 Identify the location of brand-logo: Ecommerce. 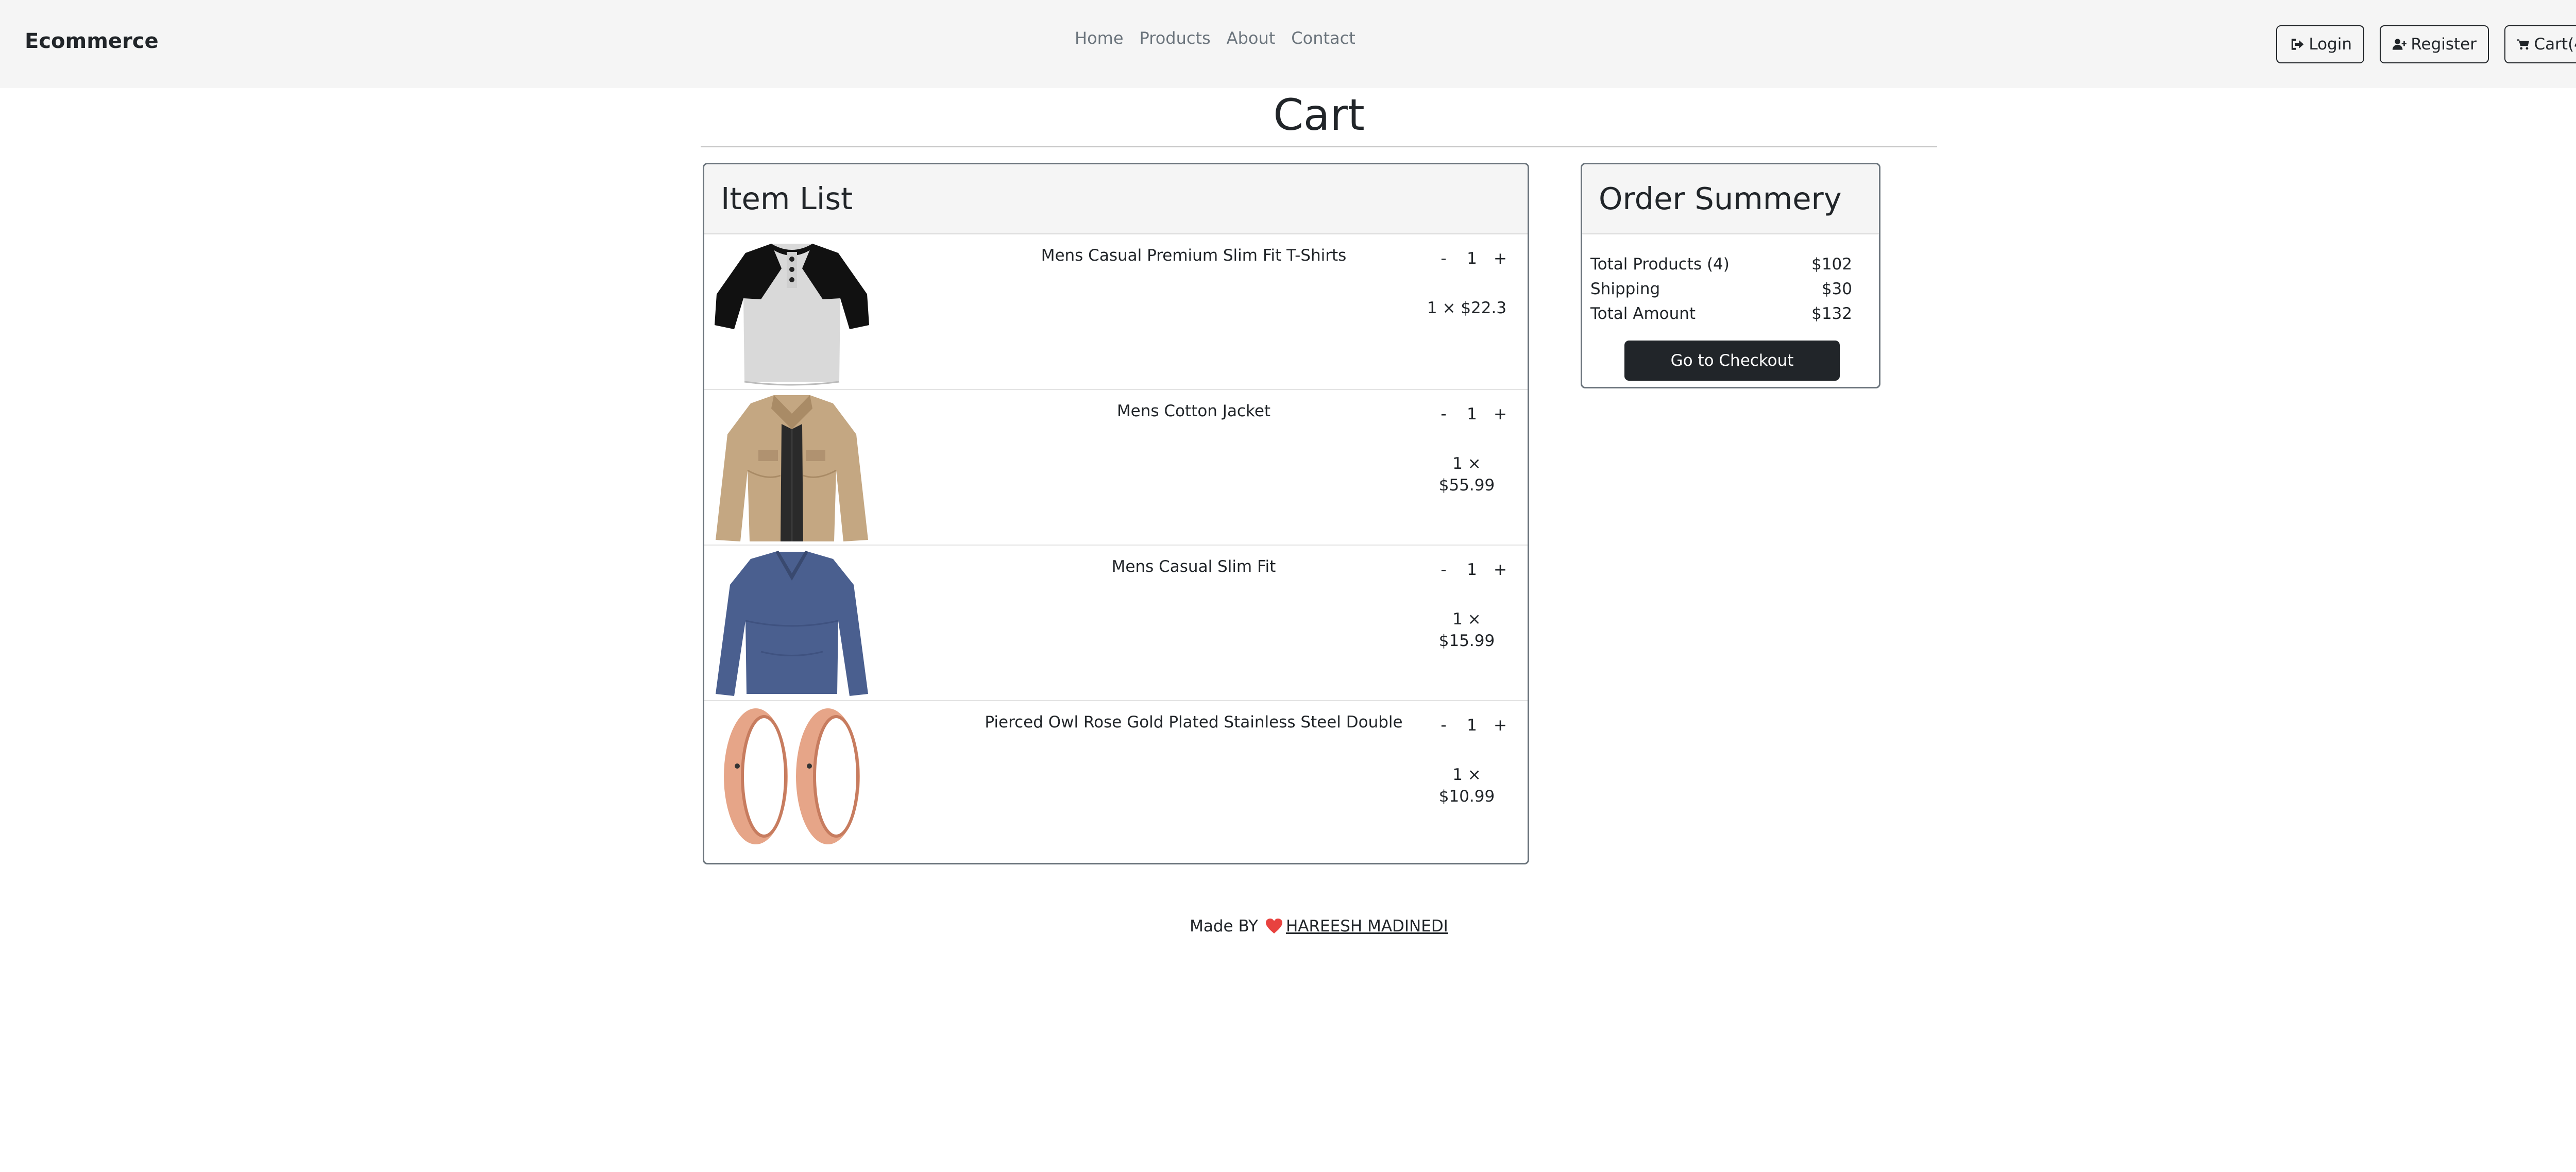
(92, 41).